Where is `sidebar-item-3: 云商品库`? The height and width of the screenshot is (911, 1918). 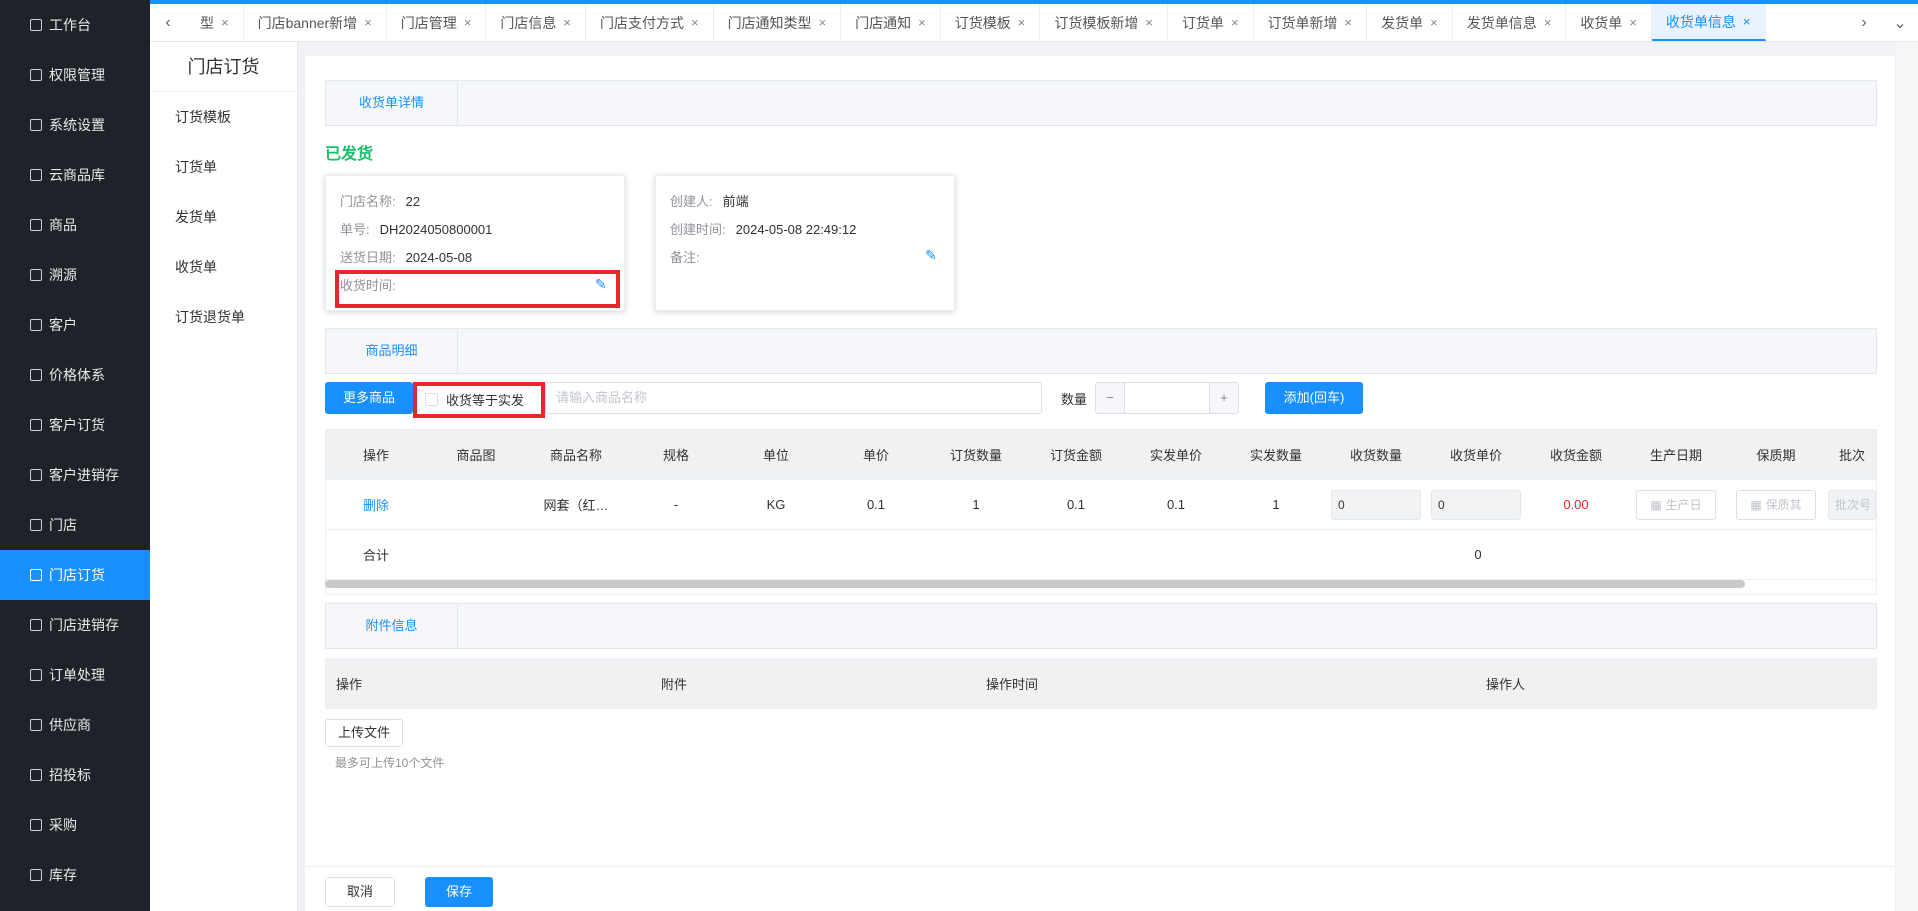
sidebar-item-3: 云商品库 is located at coordinates (75, 175).